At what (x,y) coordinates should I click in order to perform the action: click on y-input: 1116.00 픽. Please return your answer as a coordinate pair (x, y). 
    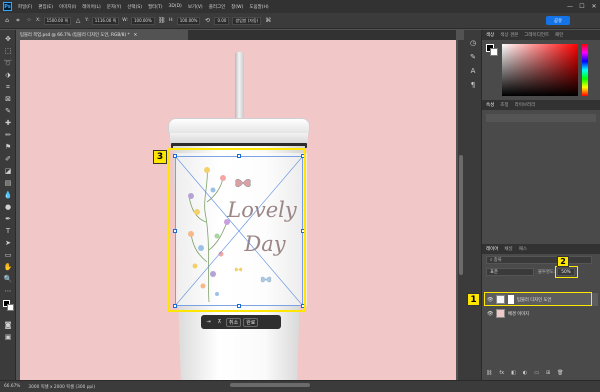
    Looking at the image, I should click on (105, 20).